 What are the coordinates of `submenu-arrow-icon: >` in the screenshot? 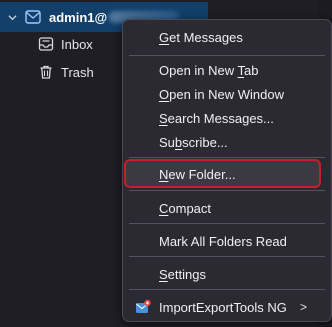 It's located at (303, 307).